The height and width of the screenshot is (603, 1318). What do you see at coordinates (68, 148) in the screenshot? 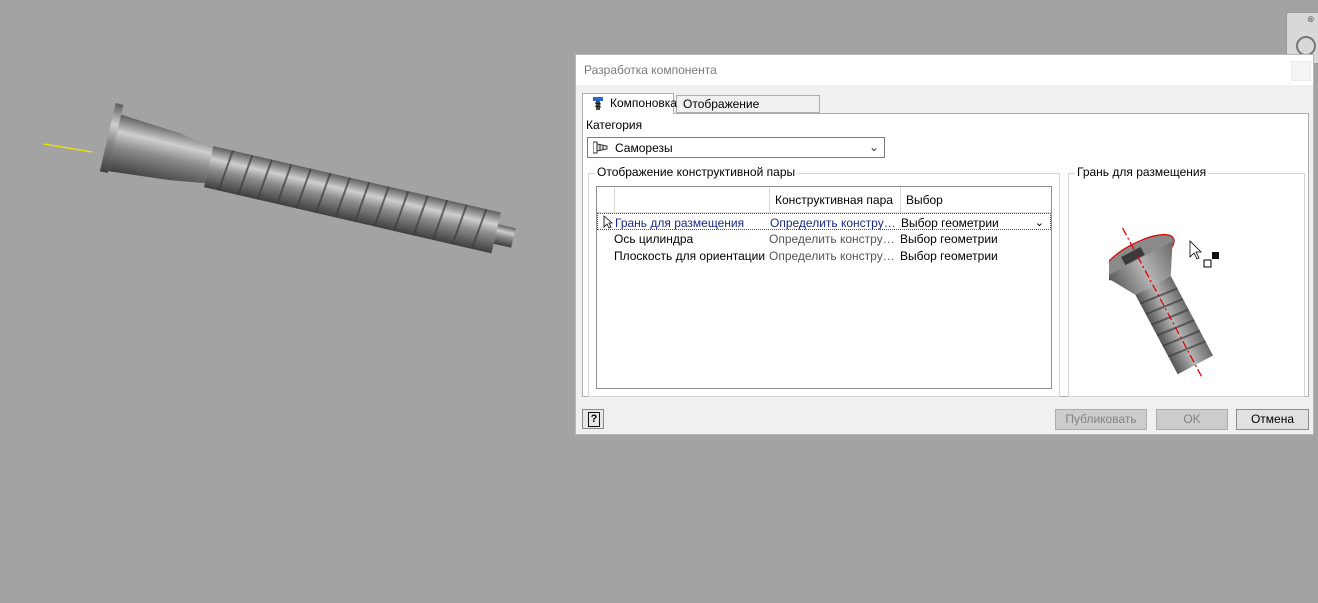
I see `axis-line-left` at bounding box center [68, 148].